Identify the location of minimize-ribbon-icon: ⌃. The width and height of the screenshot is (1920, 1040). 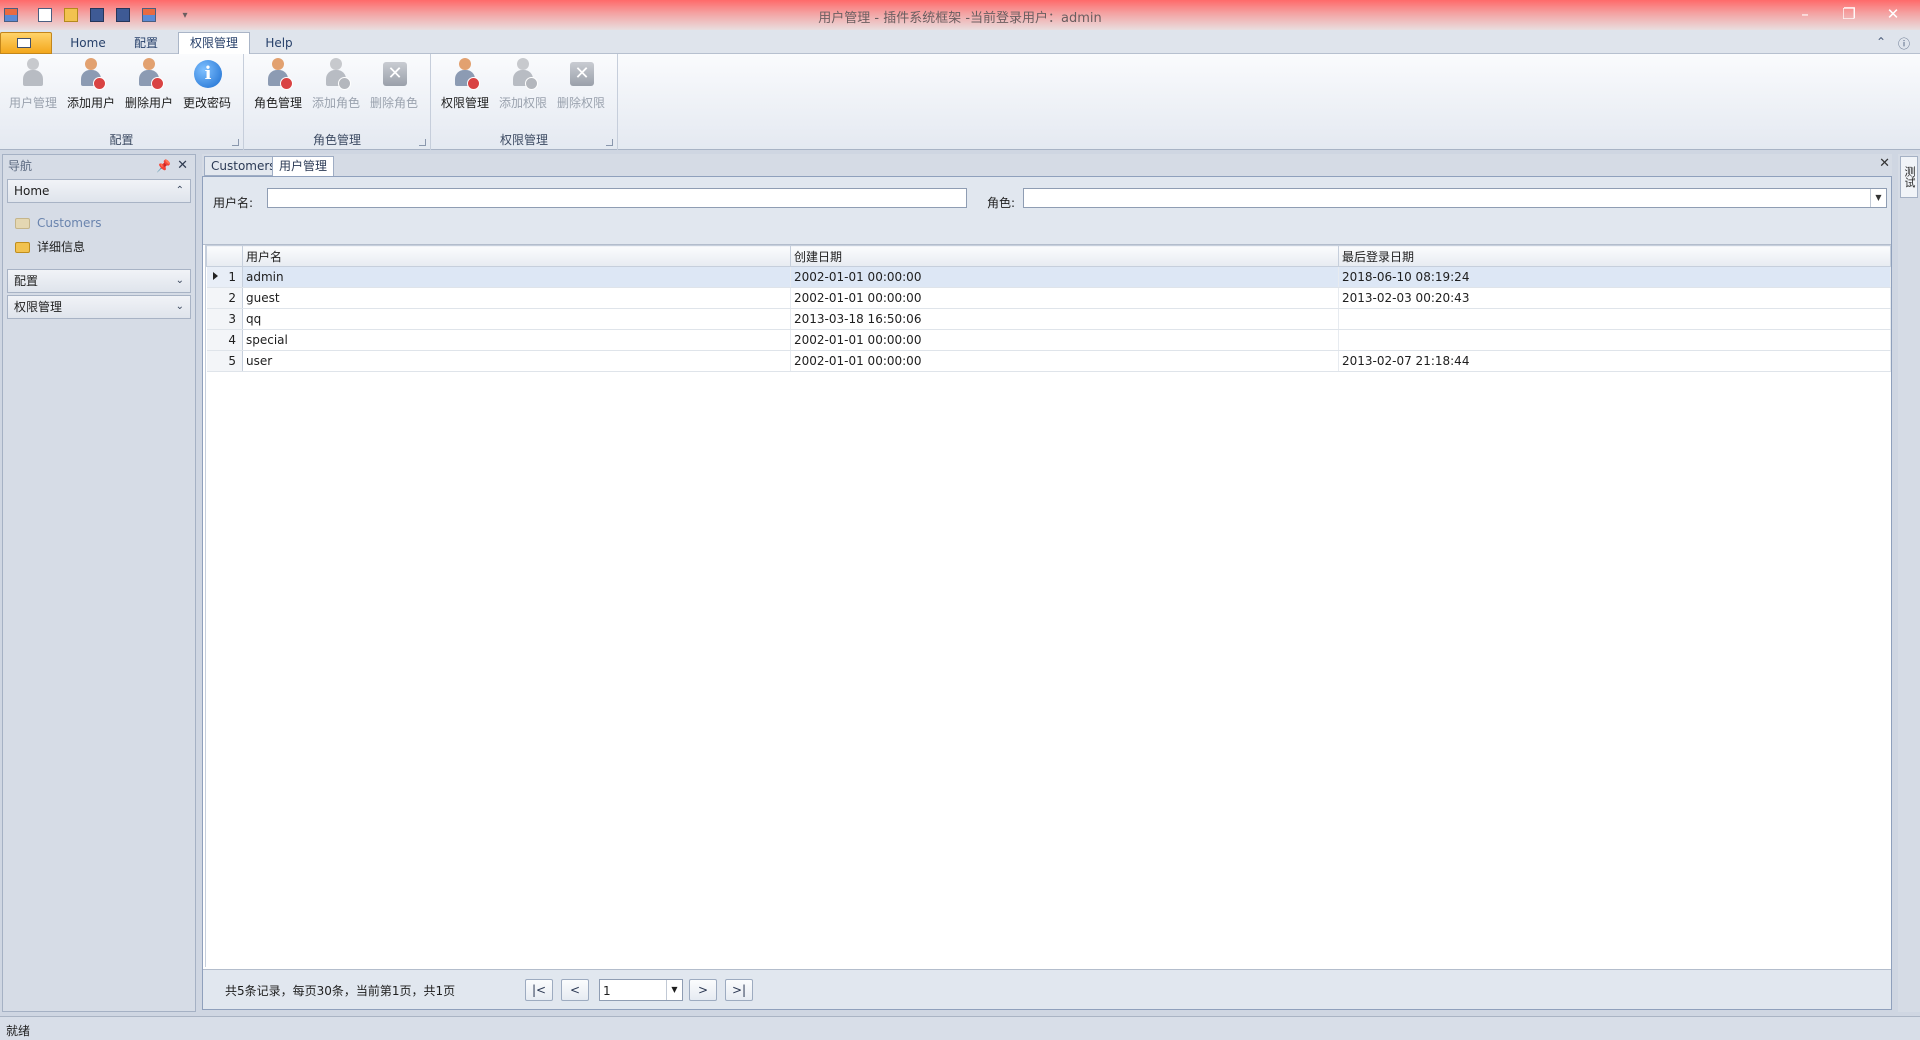
(1881, 42).